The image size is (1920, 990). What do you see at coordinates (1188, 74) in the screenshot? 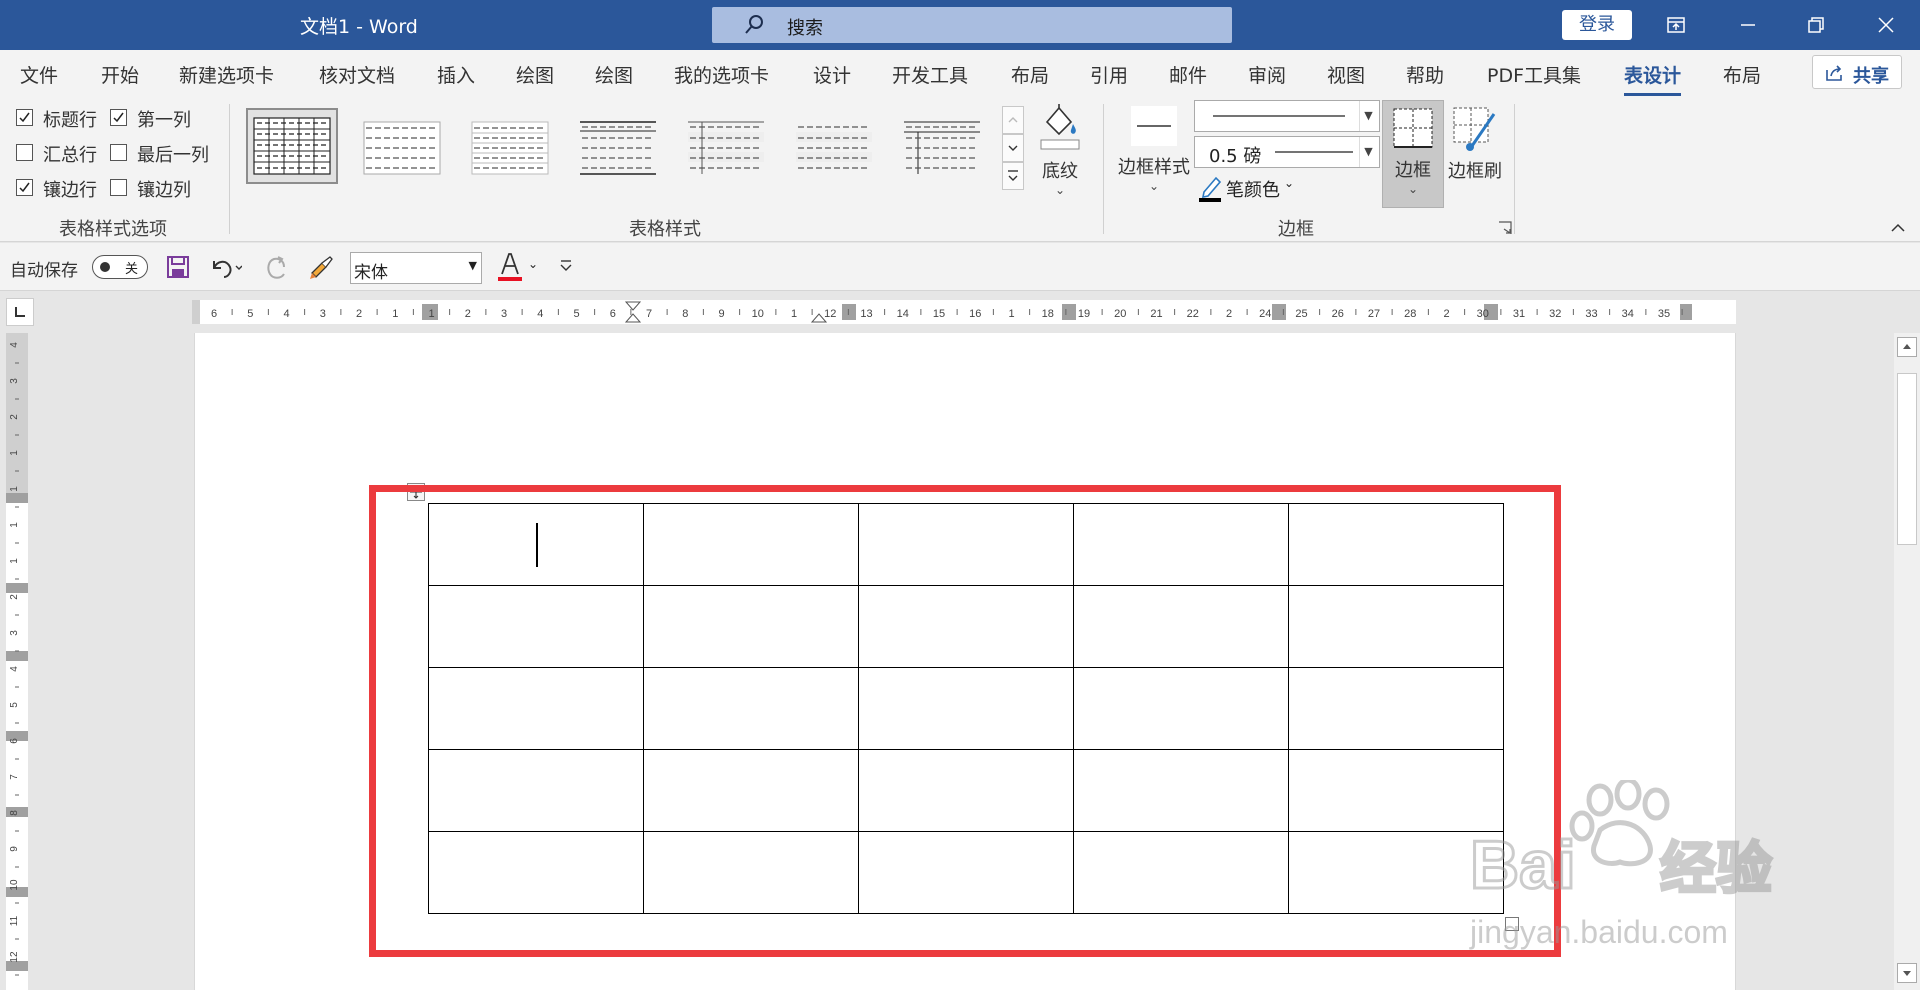
I see `tab-mailings: 邮件` at bounding box center [1188, 74].